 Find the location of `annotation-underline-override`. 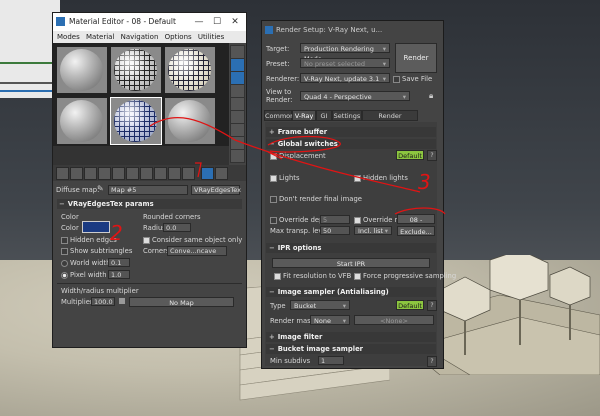

annotation-underline-override is located at coordinates (420, 211).